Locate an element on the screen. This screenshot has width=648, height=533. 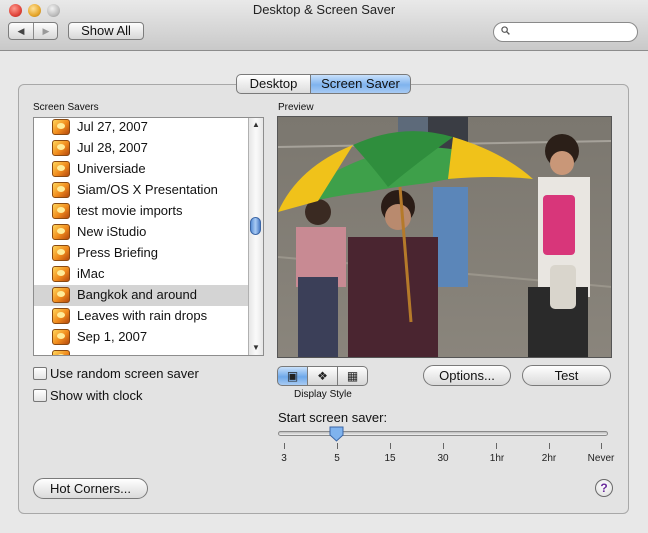
tick-label: 2hr is located at coordinates (549, 458).